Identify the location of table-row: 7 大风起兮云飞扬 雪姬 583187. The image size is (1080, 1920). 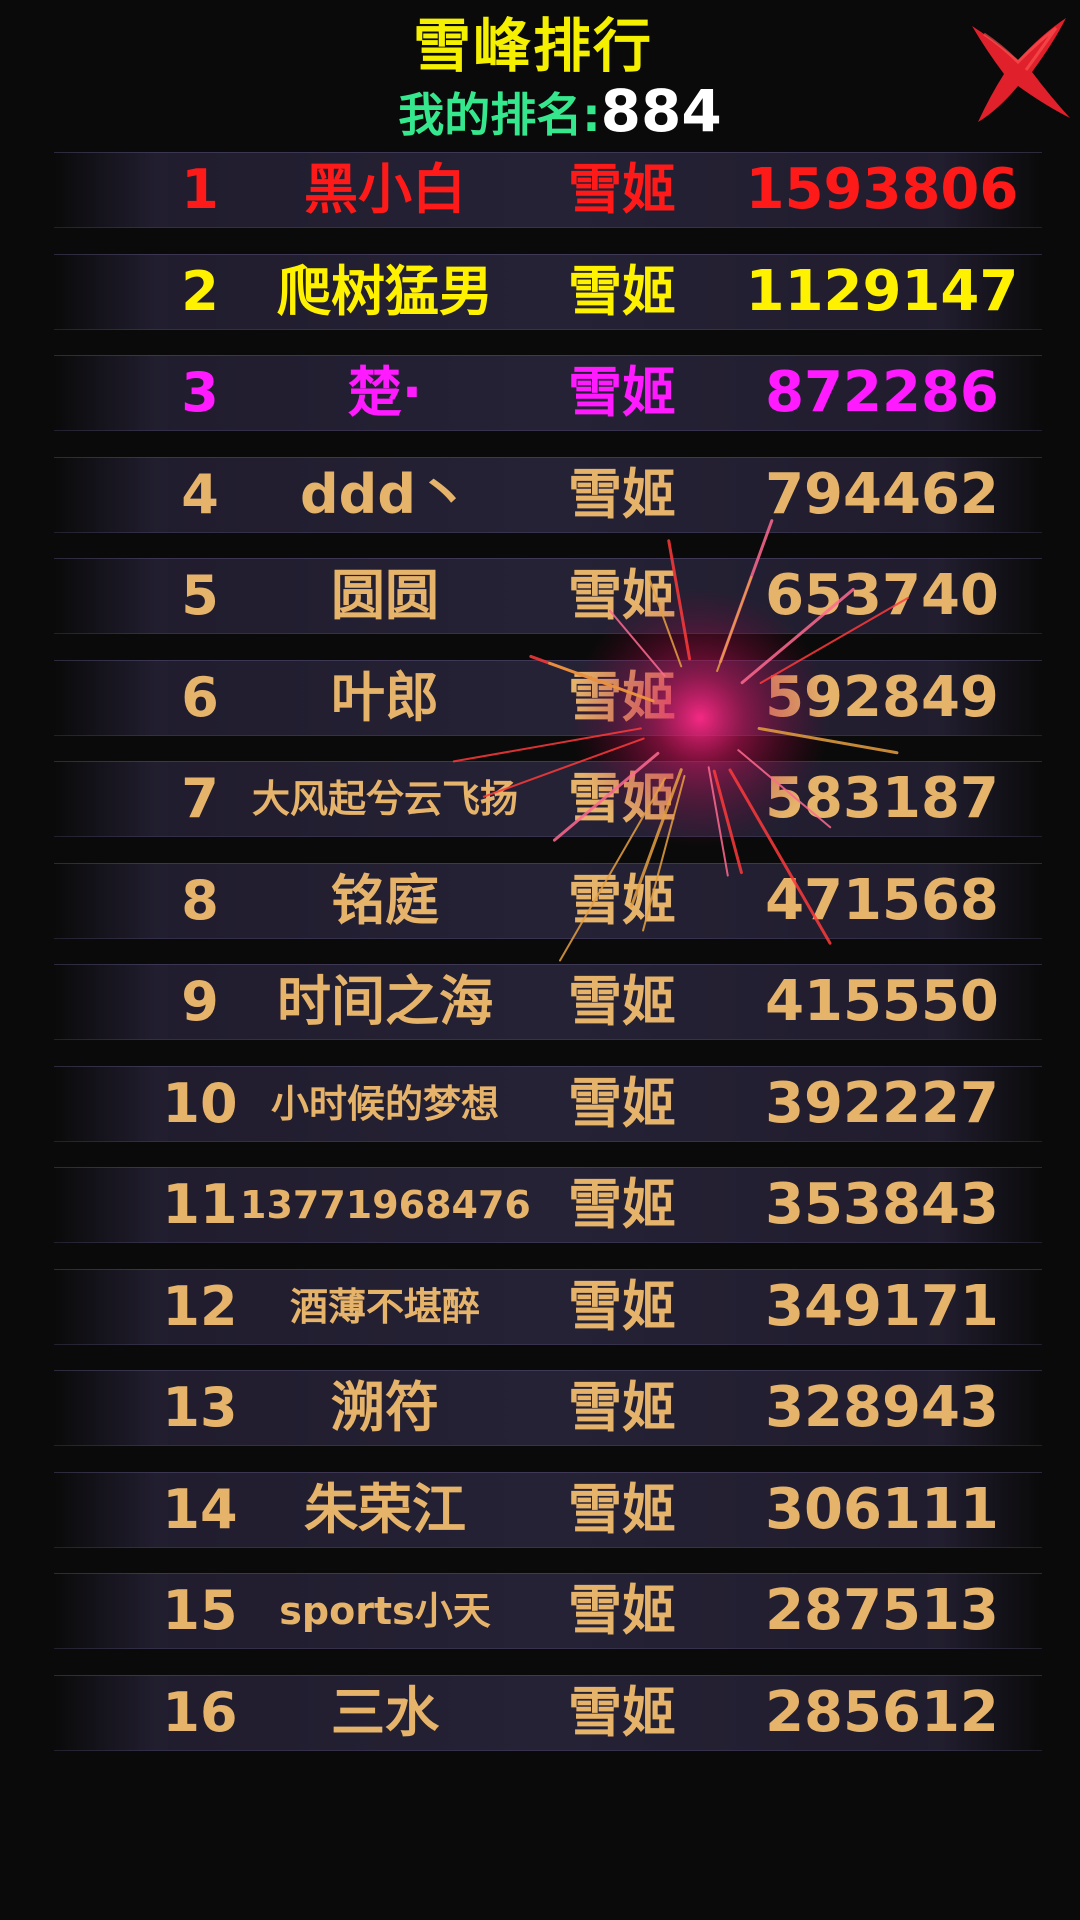
(548, 799).